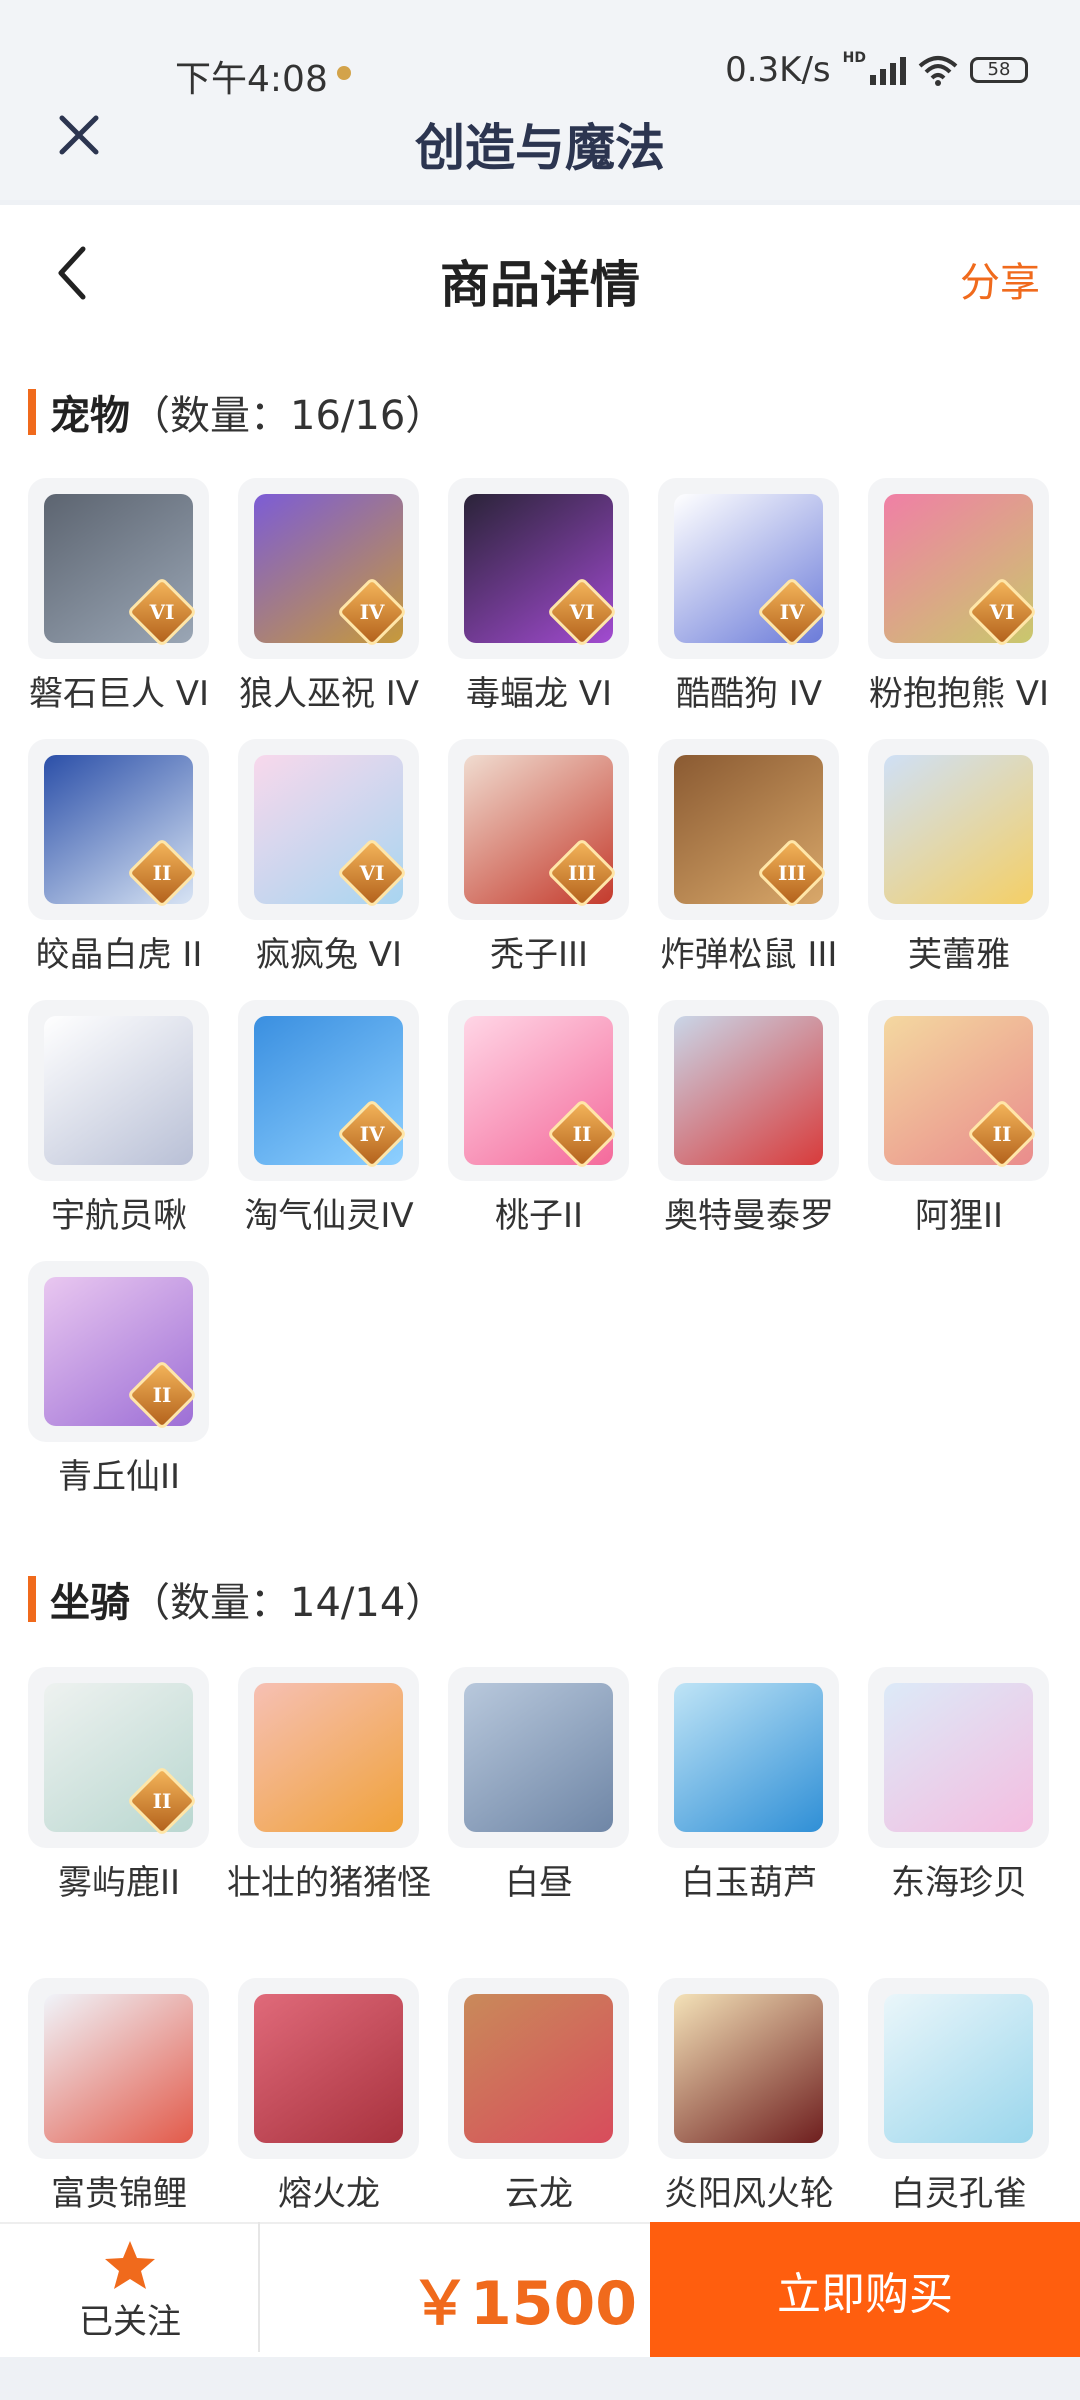 This screenshot has width=1080, height=2400. I want to click on follow-button: 已关注, so click(130, 2292).